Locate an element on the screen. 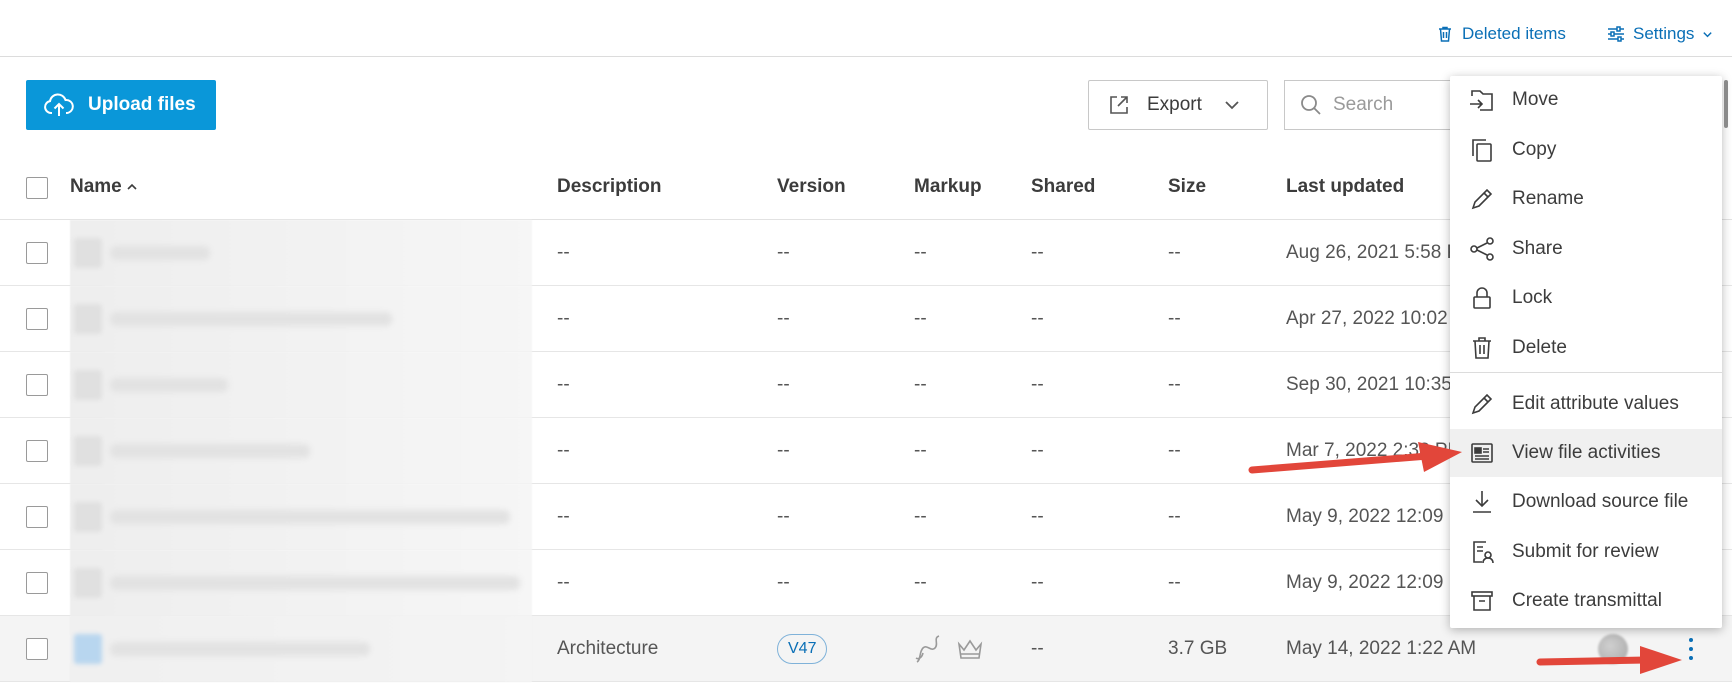  menu-item-label: View file activities is located at coordinates (1586, 452).